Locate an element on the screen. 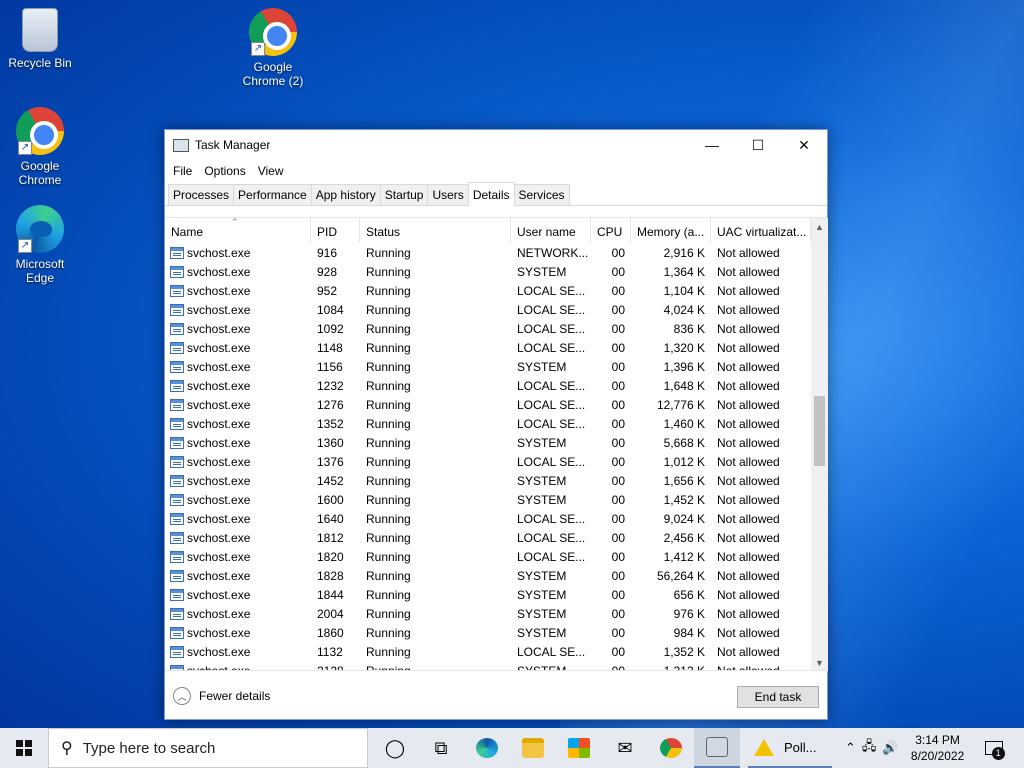 The image size is (1024, 768). minimize-button: — is located at coordinates (712, 145).